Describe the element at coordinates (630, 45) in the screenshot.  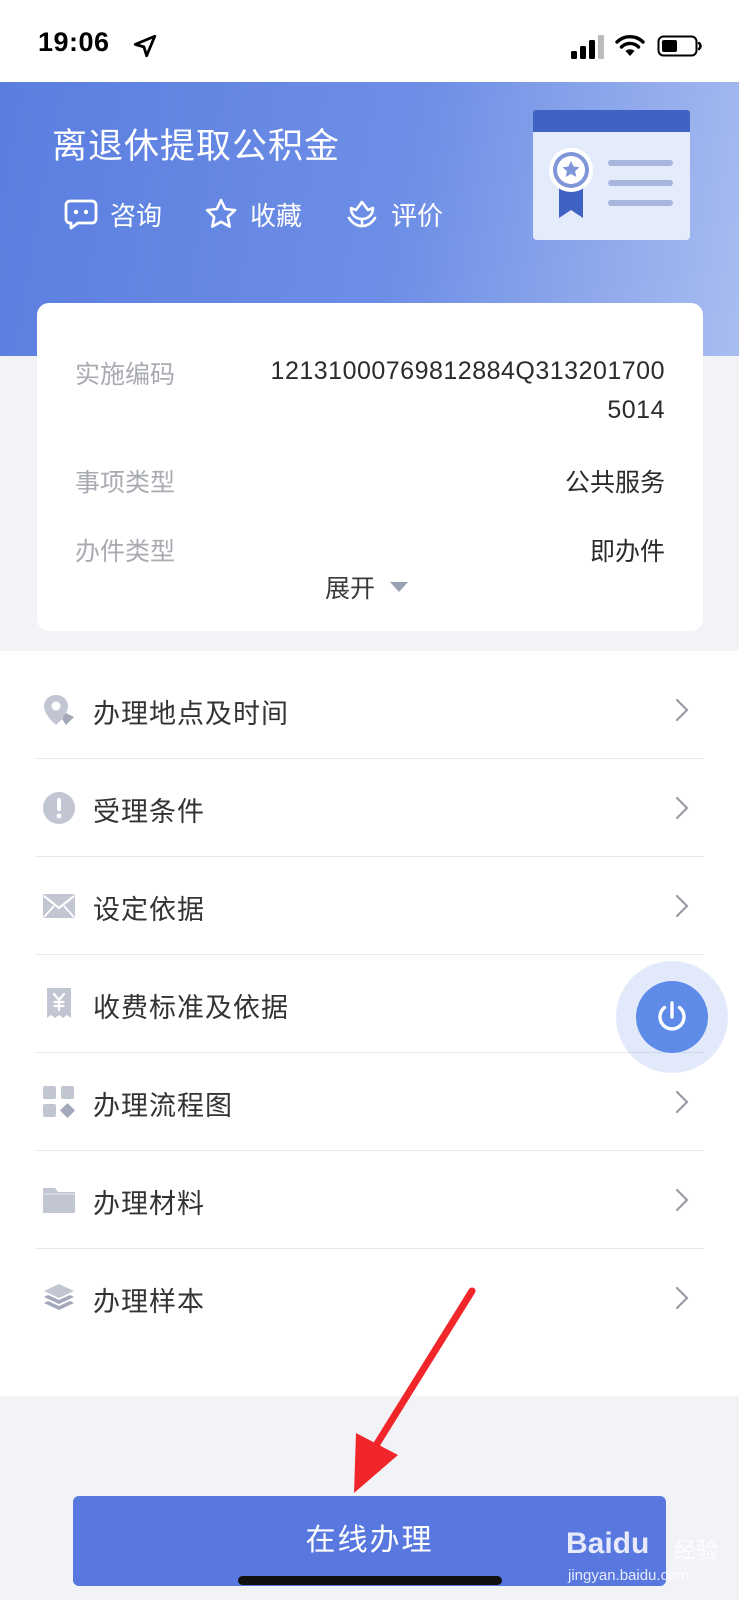
I see `wifi-icon` at that location.